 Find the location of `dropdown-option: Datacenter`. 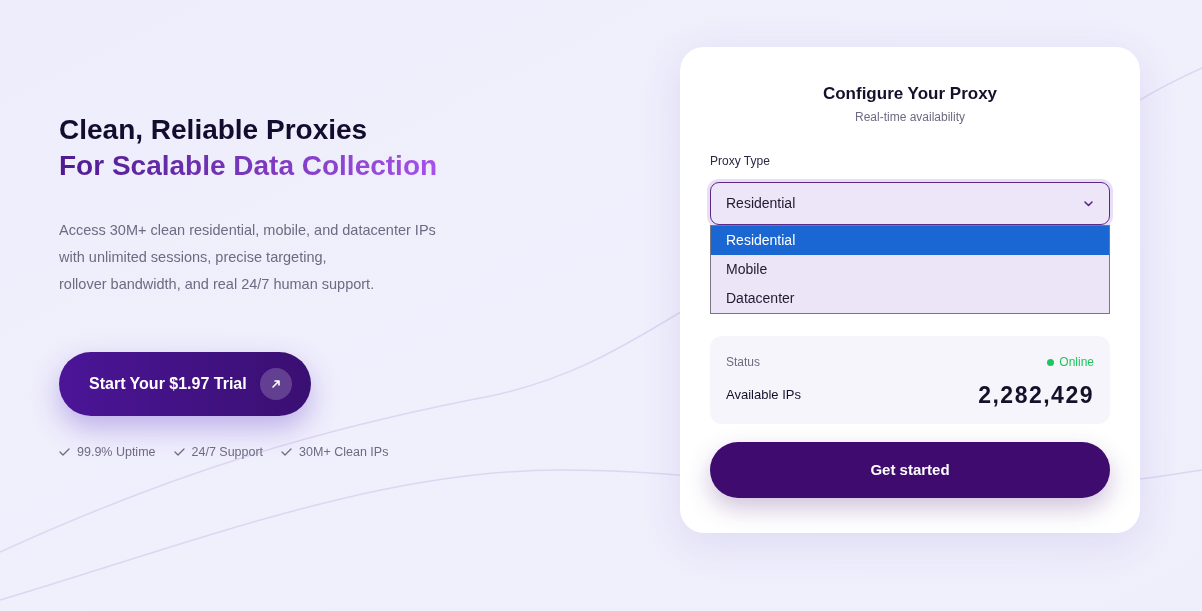

dropdown-option: Datacenter is located at coordinates (910, 298).